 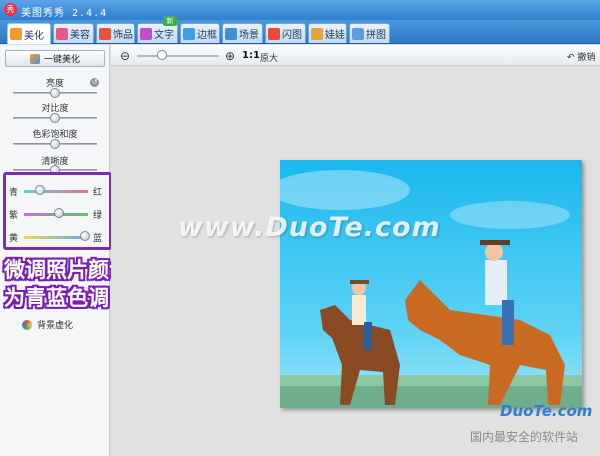 I want to click on purple-green-slider, so click(x=56, y=213).